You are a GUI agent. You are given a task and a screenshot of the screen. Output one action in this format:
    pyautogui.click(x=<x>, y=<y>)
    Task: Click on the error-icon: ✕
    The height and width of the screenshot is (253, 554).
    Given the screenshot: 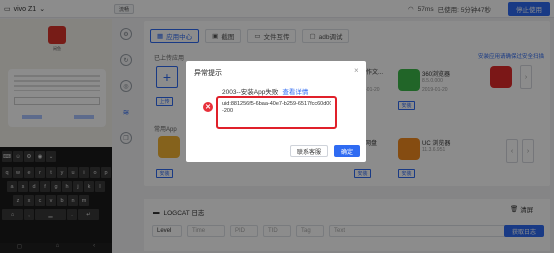 What is the action you would take?
    pyautogui.click(x=208, y=107)
    